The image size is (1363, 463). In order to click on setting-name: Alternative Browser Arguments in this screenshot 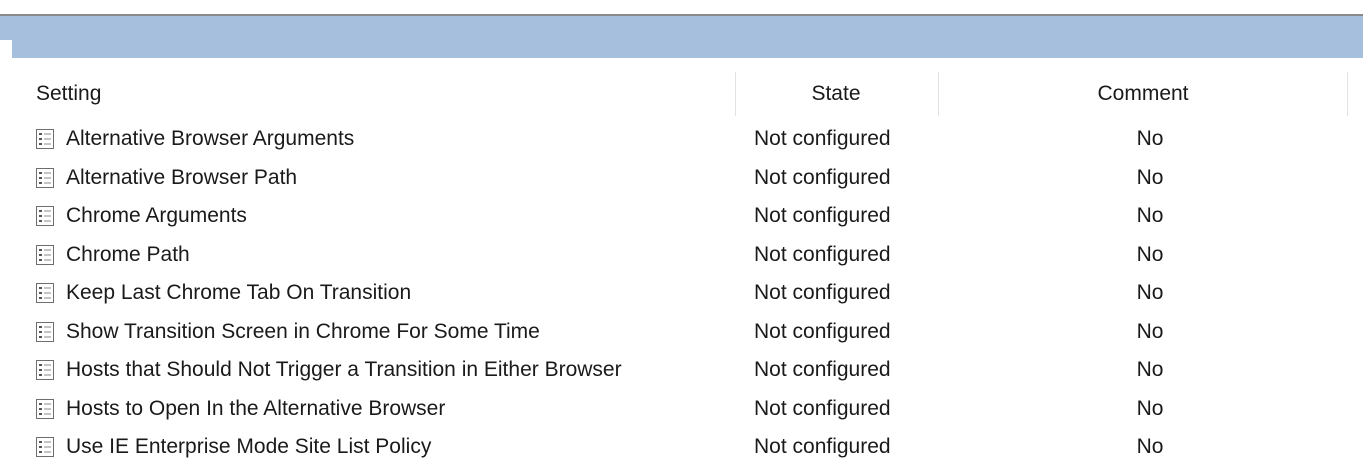, I will do `click(210, 138)`.